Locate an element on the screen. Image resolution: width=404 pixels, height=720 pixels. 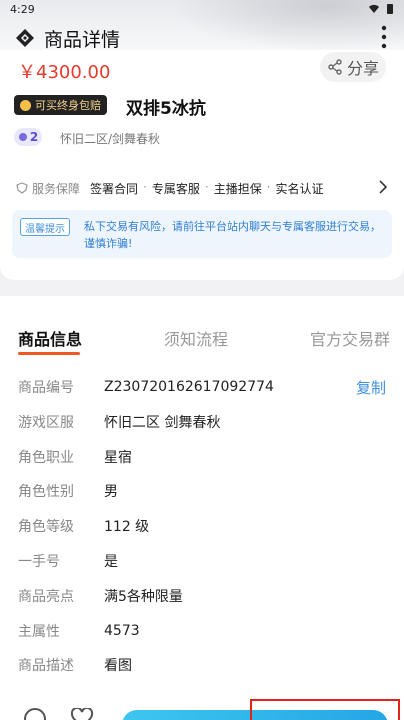
customer-service-icon is located at coordinates (35, 714).